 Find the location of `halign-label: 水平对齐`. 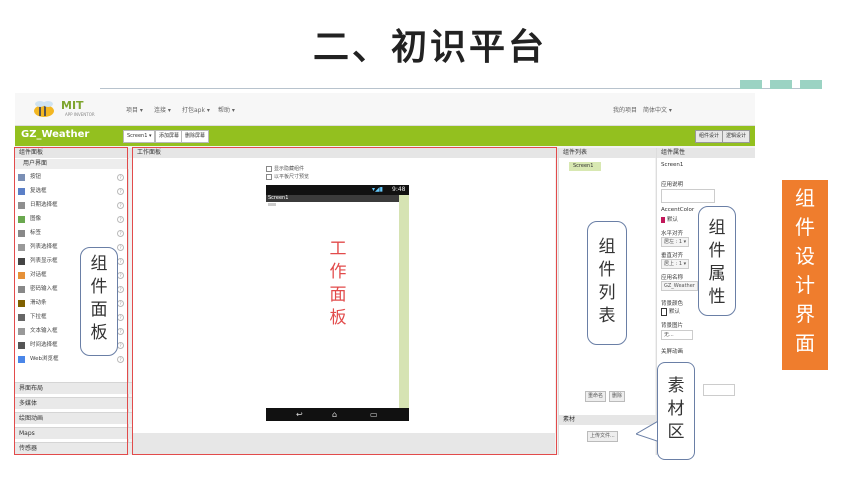

halign-label: 水平对齐 is located at coordinates (672, 234).